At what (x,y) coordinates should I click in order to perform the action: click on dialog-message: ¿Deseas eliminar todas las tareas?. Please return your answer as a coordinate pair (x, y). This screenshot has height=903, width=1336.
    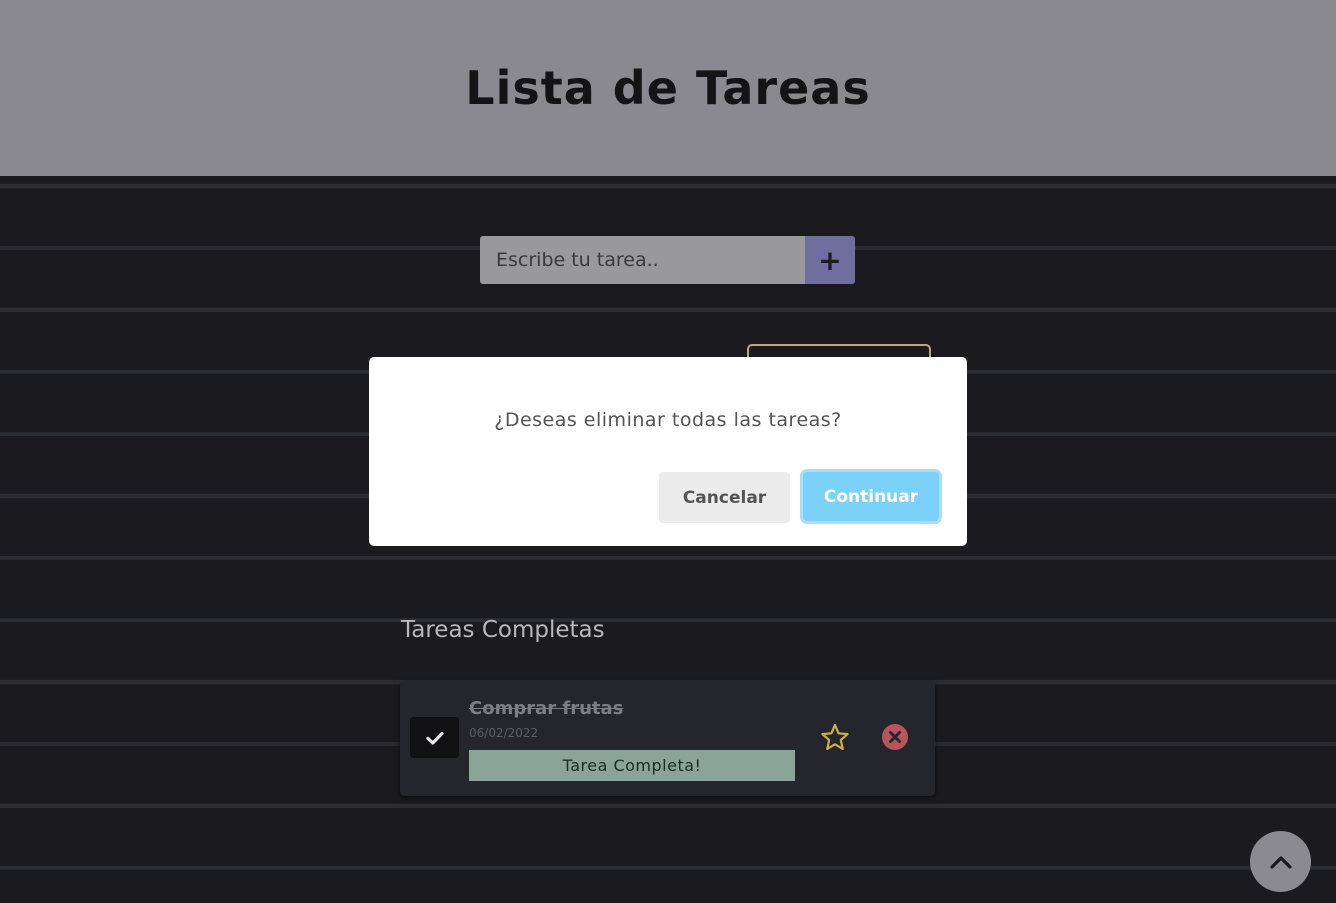
    Looking at the image, I should click on (668, 420).